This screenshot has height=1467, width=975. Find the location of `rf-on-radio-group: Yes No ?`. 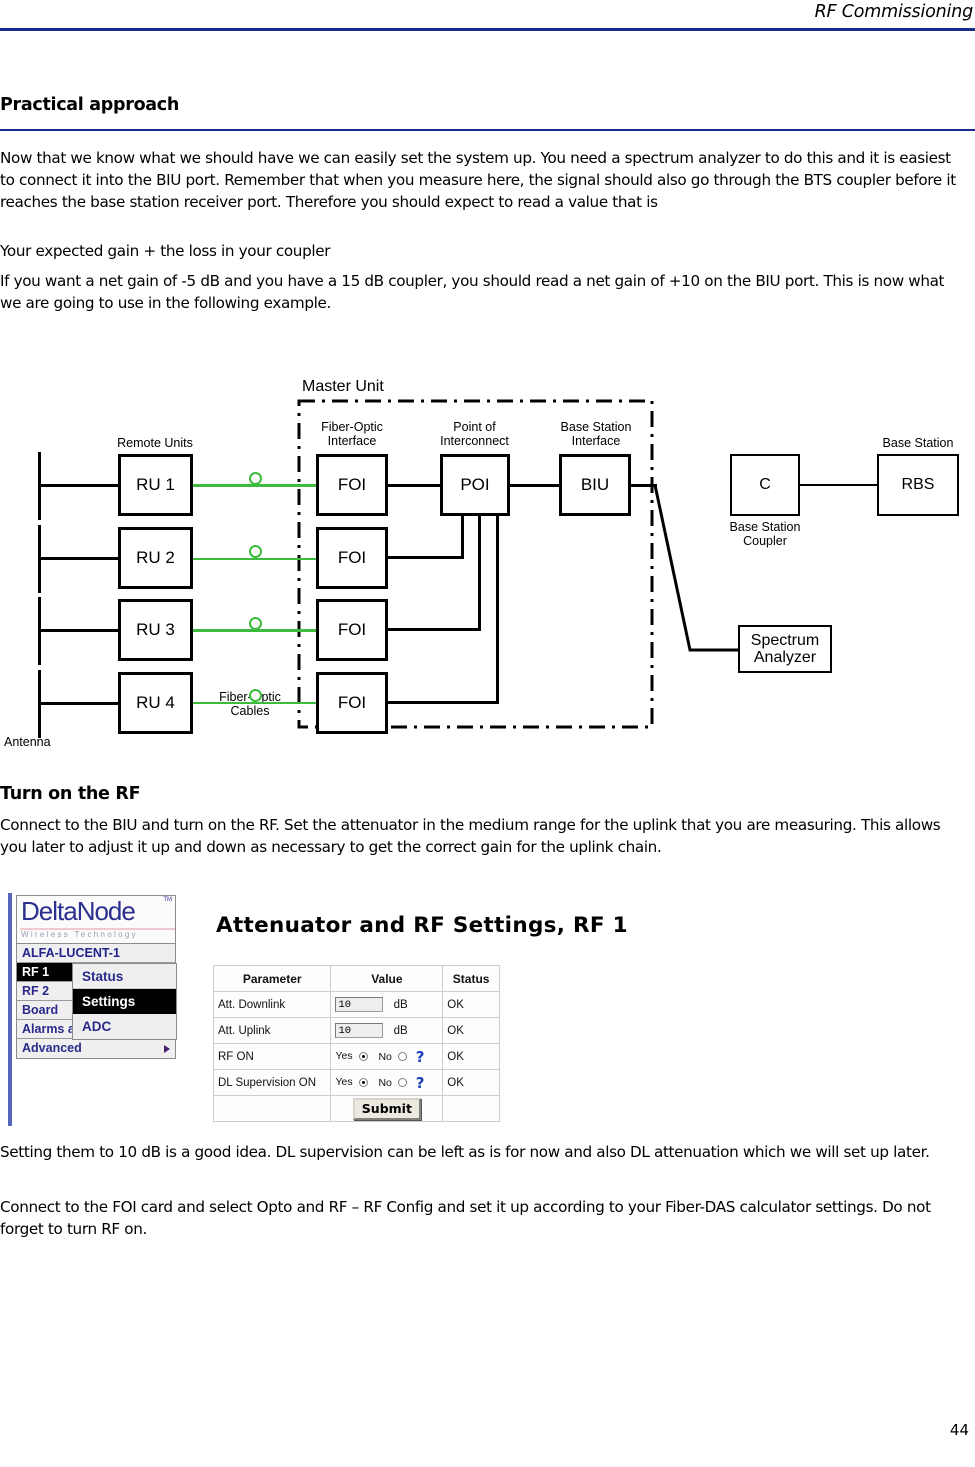

rf-on-radio-group: Yes No ? is located at coordinates (379, 1057).